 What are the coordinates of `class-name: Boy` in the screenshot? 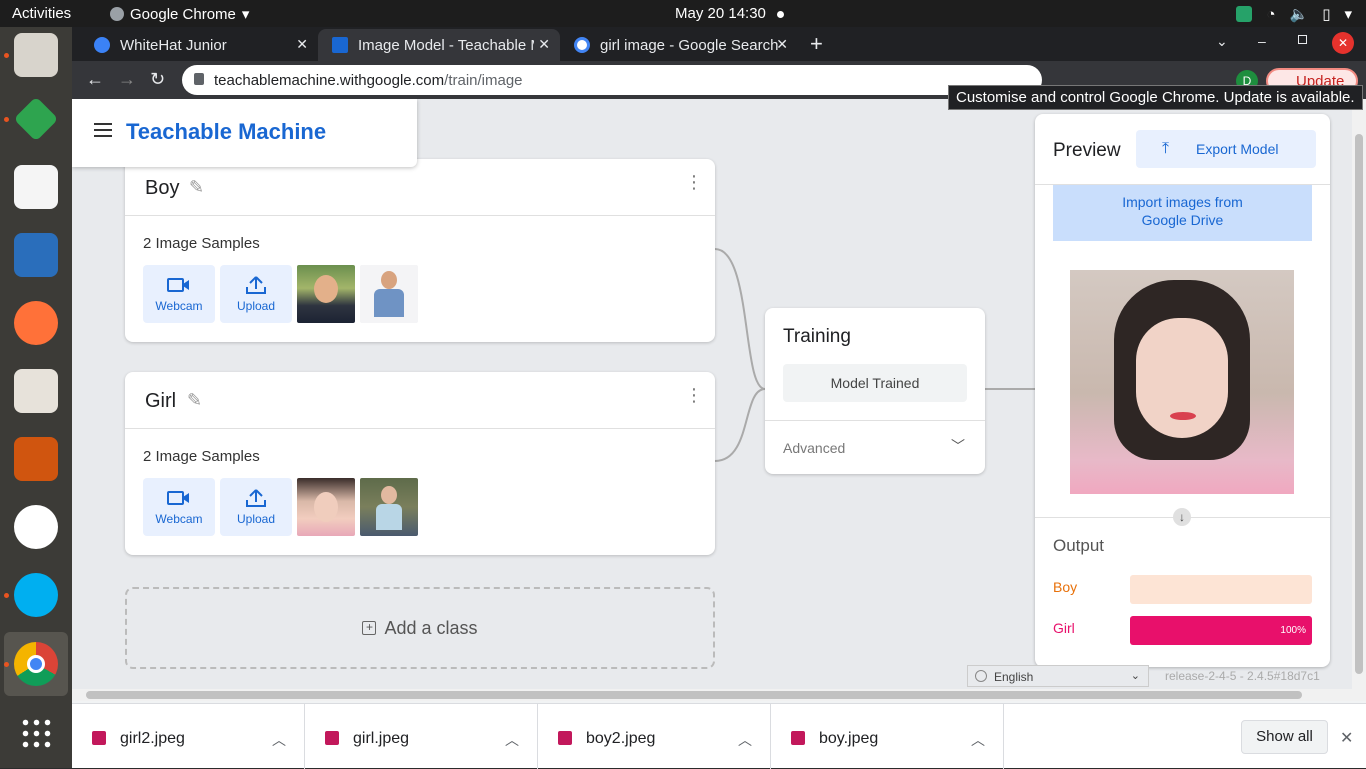 It's located at (162, 188).